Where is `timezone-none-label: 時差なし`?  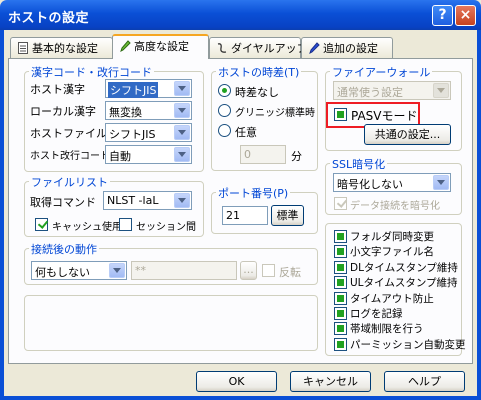 timezone-none-label: 時差なし is located at coordinates (257, 92).